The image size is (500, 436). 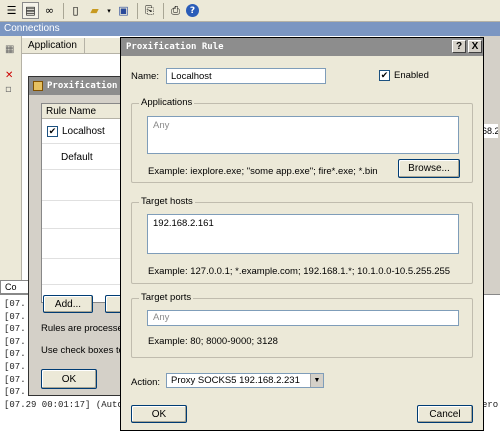 What do you see at coordinates (302, 47) in the screenshot?
I see `rule-dialog-titlebar: Proxification Rule` at bounding box center [302, 47].